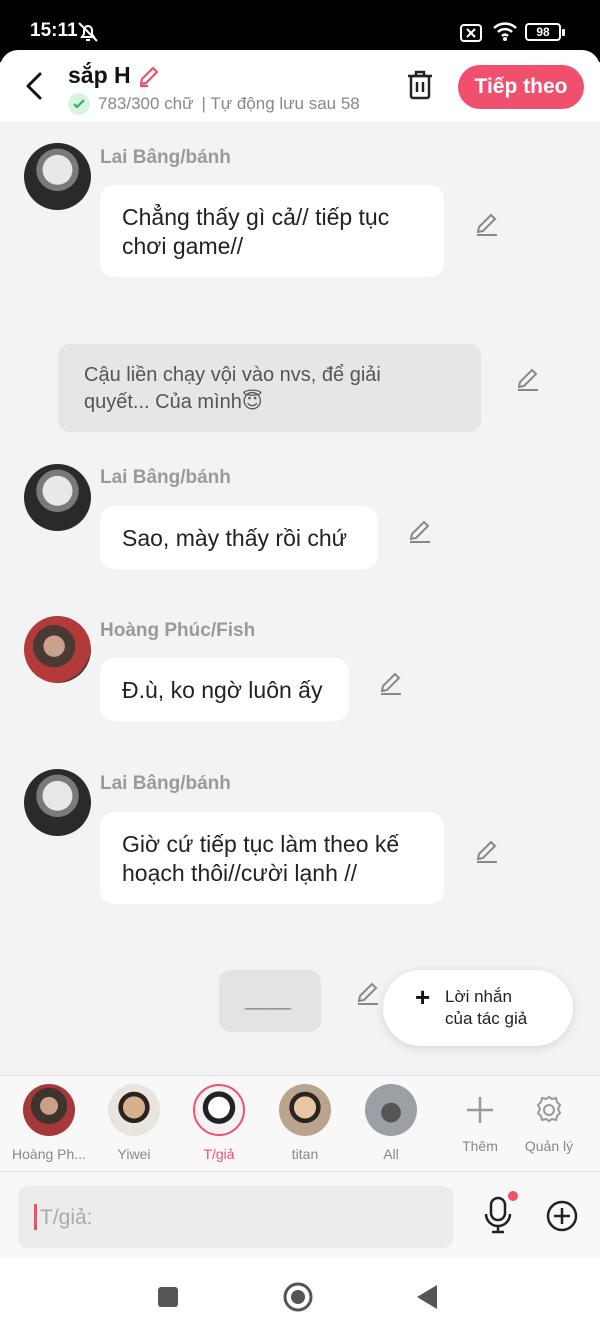 This screenshot has height=1333, width=600. Describe the element at coordinates (232, 375) in the screenshot. I see `narration-line: Cậu liền chạy vội vào nvs, để giải` at that location.